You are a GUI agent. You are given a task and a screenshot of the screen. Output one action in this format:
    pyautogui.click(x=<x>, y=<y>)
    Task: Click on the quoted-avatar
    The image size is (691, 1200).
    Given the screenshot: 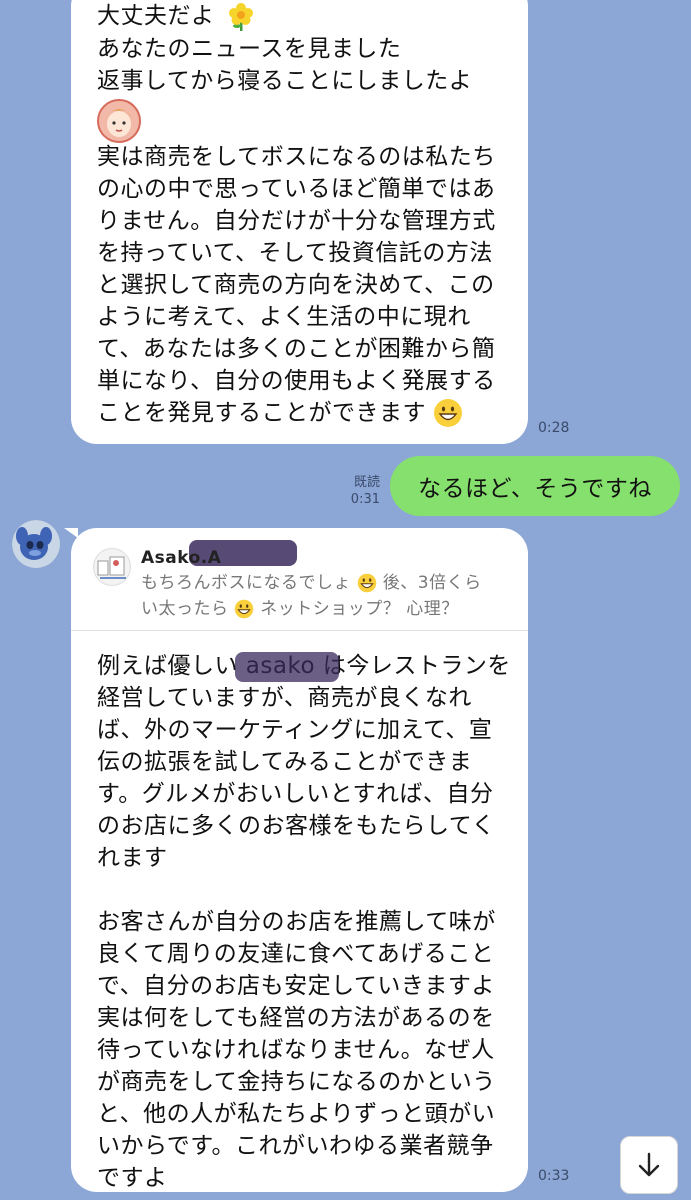 What is the action you would take?
    pyautogui.click(x=112, y=567)
    